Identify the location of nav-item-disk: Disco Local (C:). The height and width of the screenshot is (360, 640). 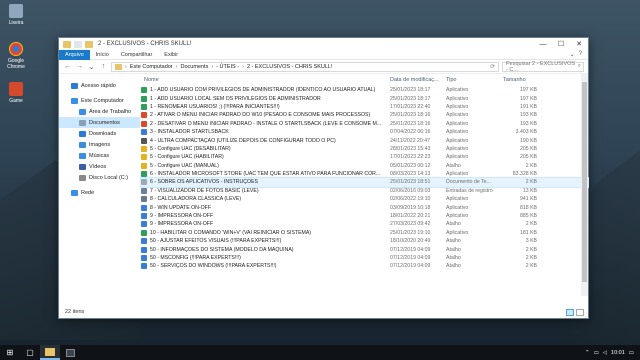
(99, 177).